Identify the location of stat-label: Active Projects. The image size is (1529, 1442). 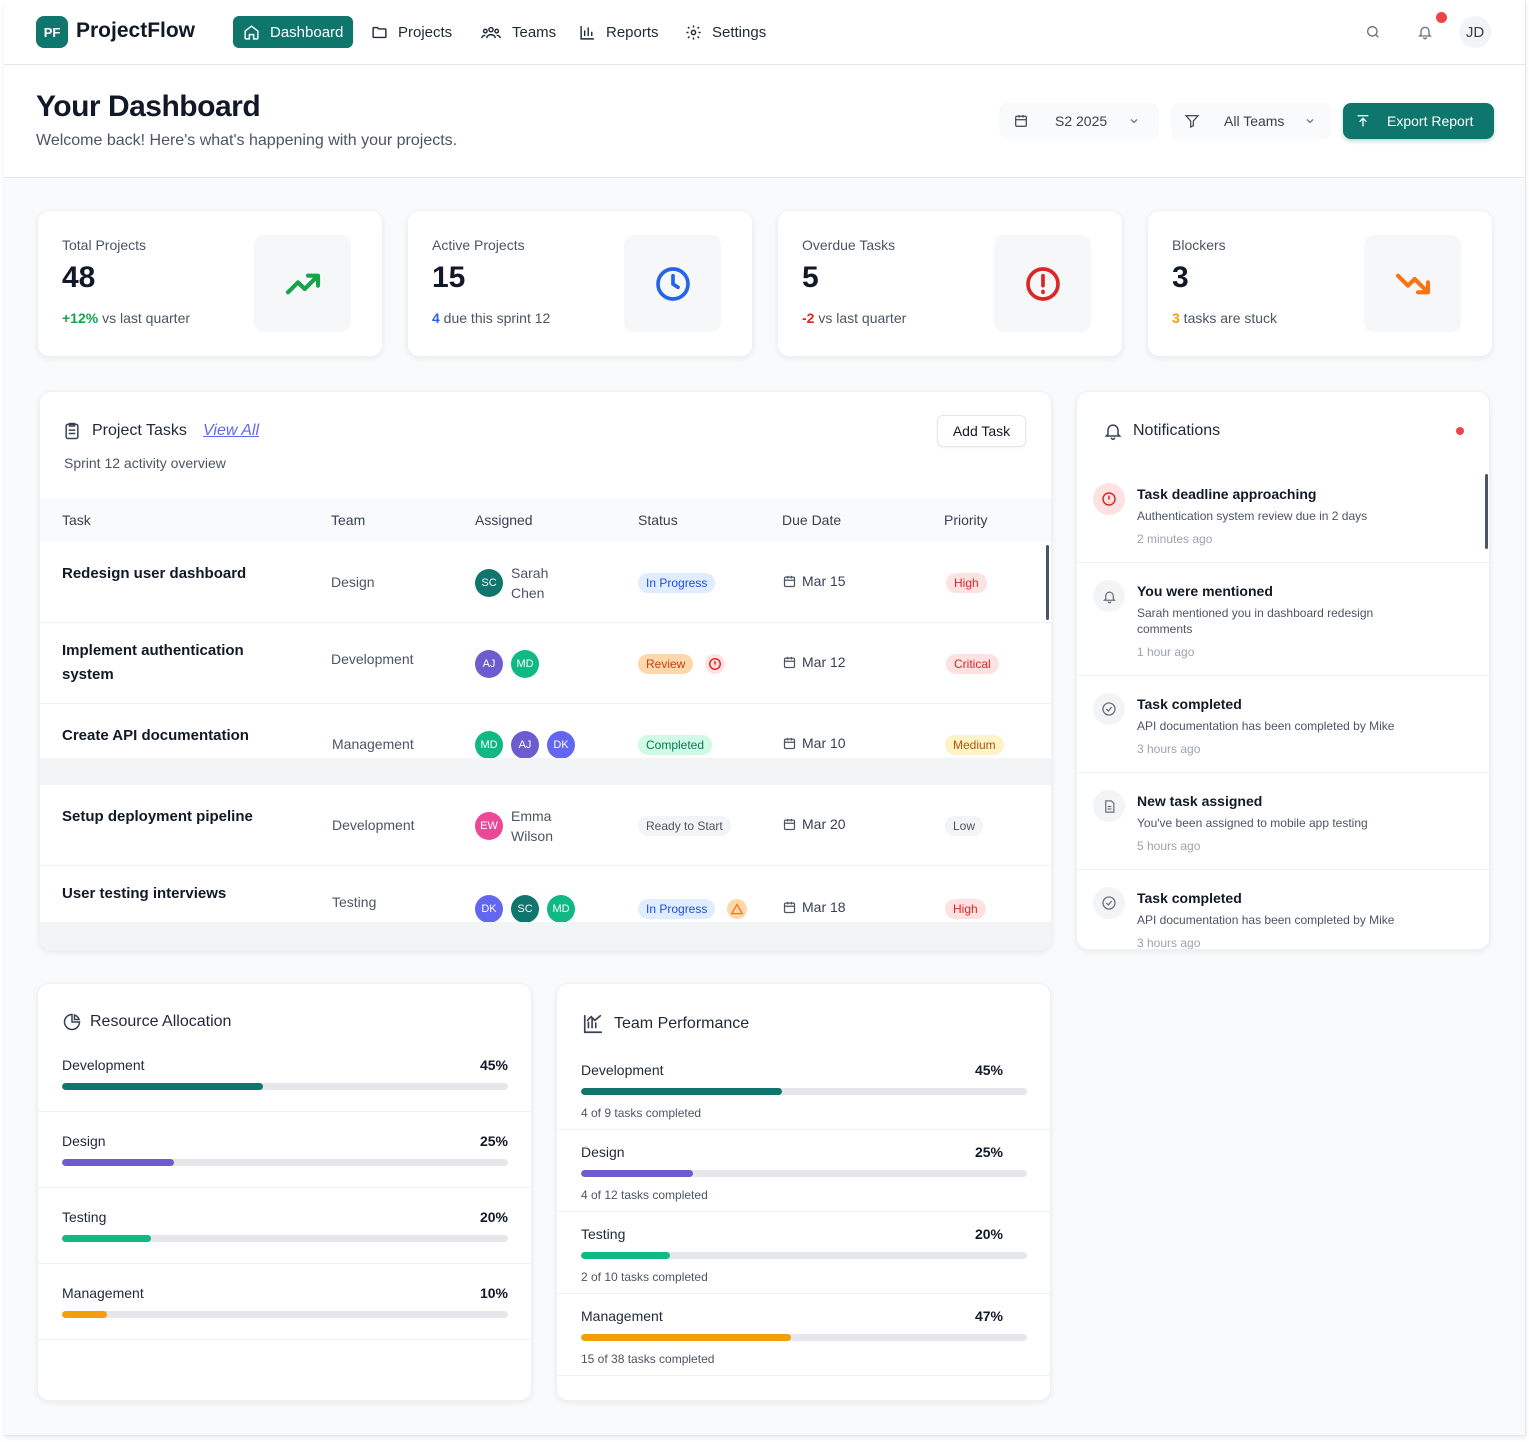
(478, 245).